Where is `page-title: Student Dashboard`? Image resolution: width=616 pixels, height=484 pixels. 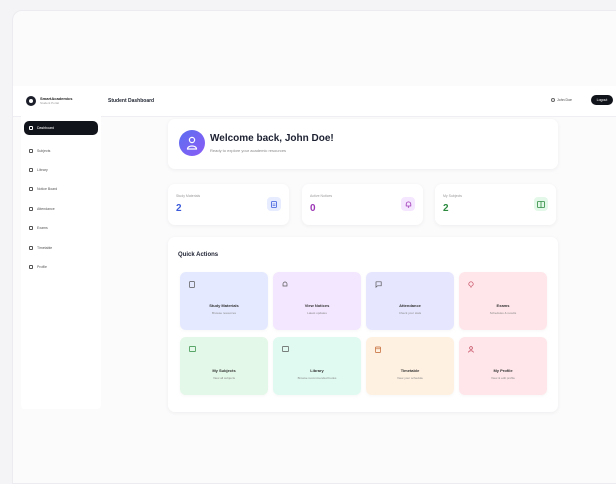
page-title: Student Dashboard is located at coordinates (131, 101).